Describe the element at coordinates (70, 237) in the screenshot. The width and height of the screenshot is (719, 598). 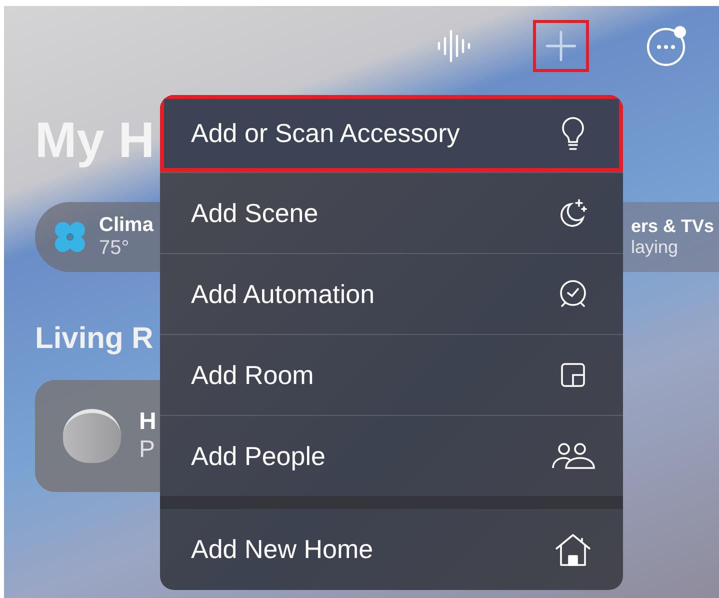
I see `fan-icon` at that location.